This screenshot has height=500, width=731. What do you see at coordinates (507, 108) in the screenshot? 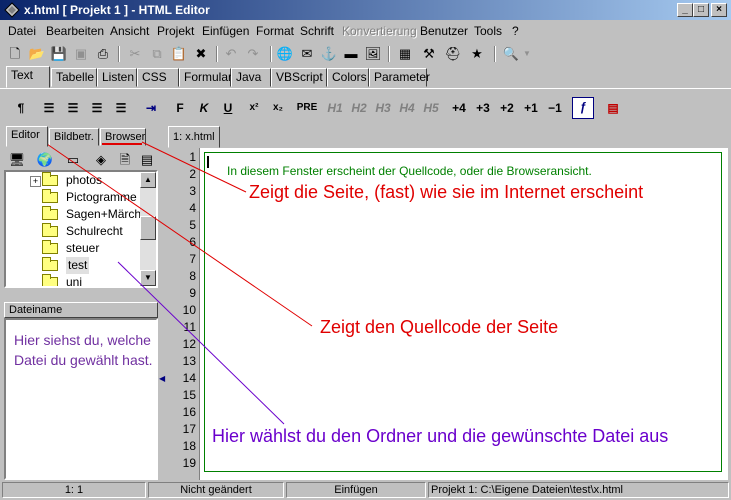
I see `font-plus2-button: +2` at bounding box center [507, 108].